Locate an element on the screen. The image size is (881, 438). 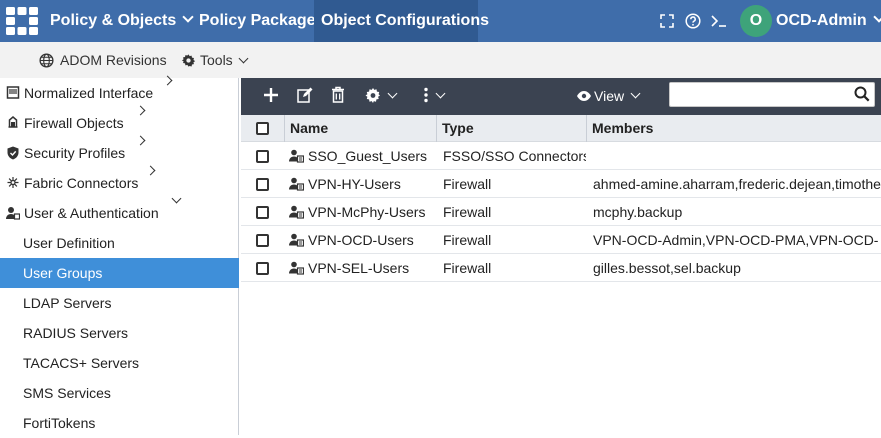
search-input is located at coordinates (760, 94).